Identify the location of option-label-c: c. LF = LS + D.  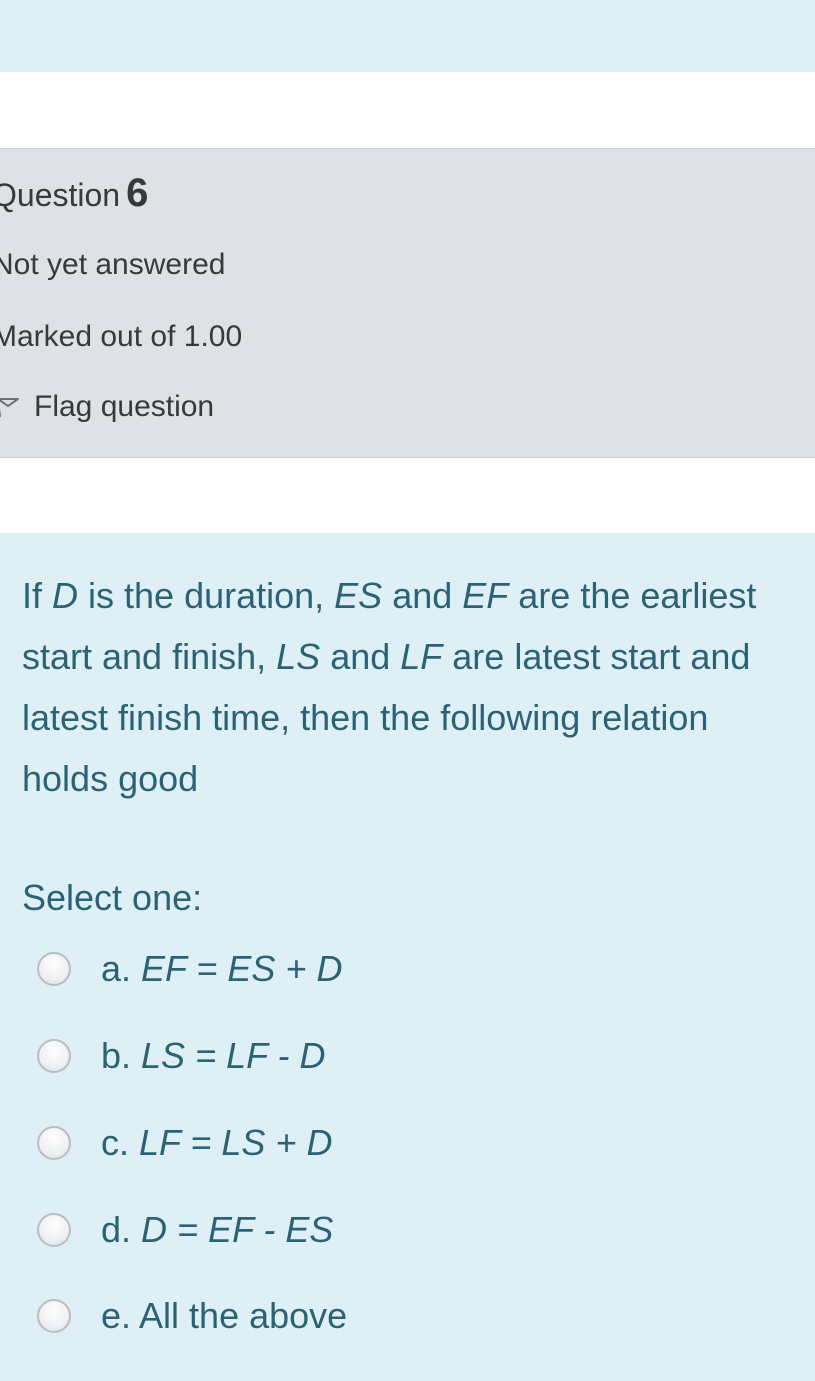
(216, 1143).